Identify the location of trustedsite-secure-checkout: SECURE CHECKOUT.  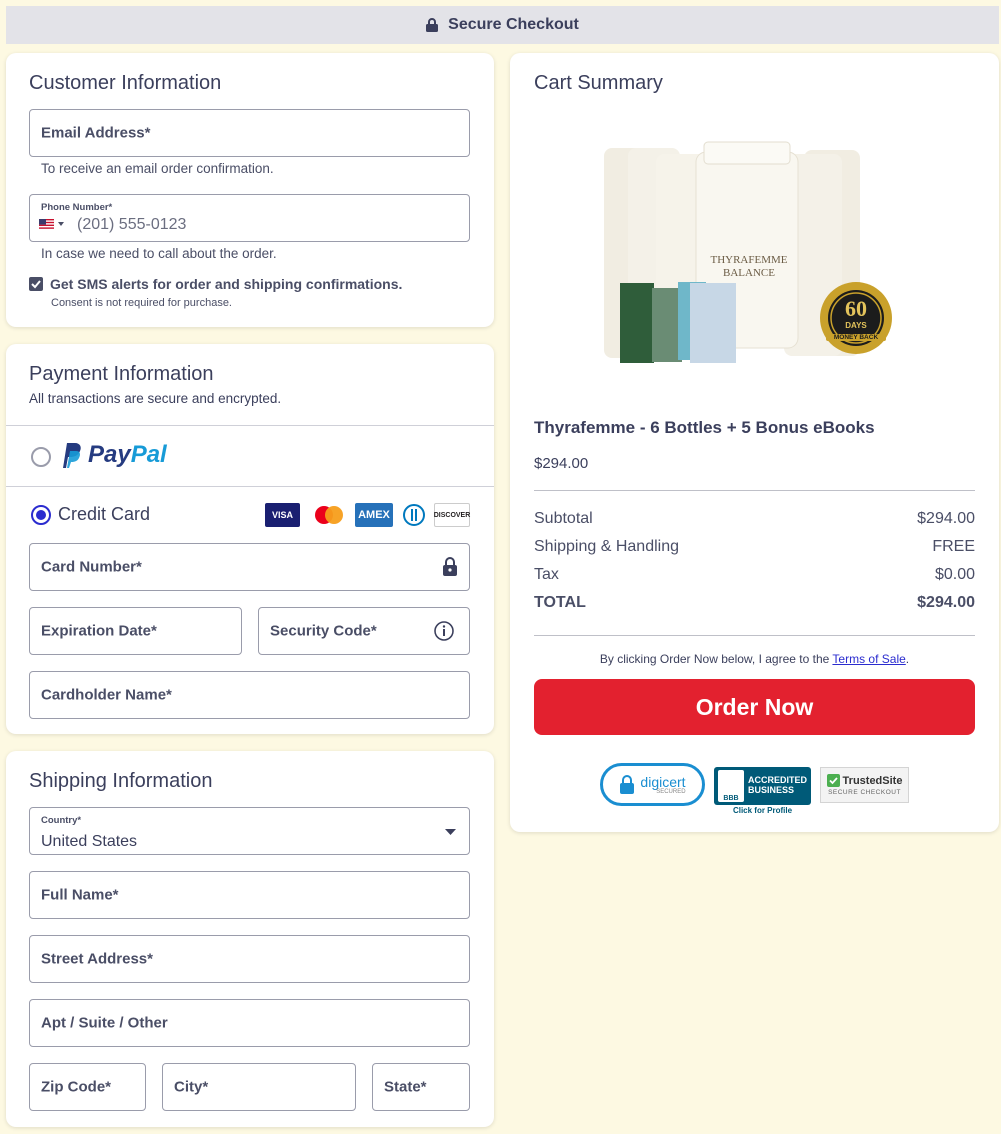
(864, 792).